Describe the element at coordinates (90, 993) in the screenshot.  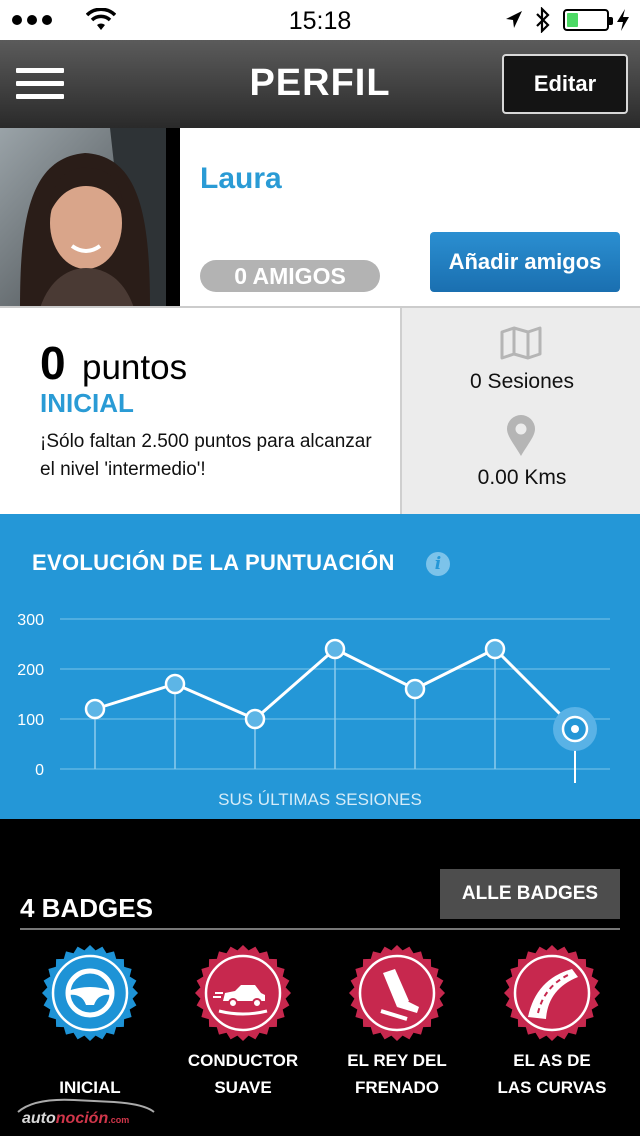
I see `steering-wheel-icon` at that location.